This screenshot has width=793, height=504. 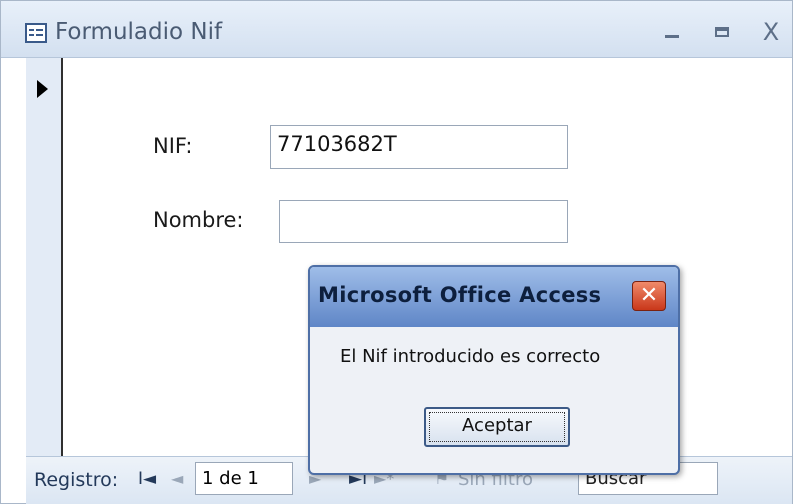 I want to click on nif-input: 77103682T, so click(x=419, y=147).